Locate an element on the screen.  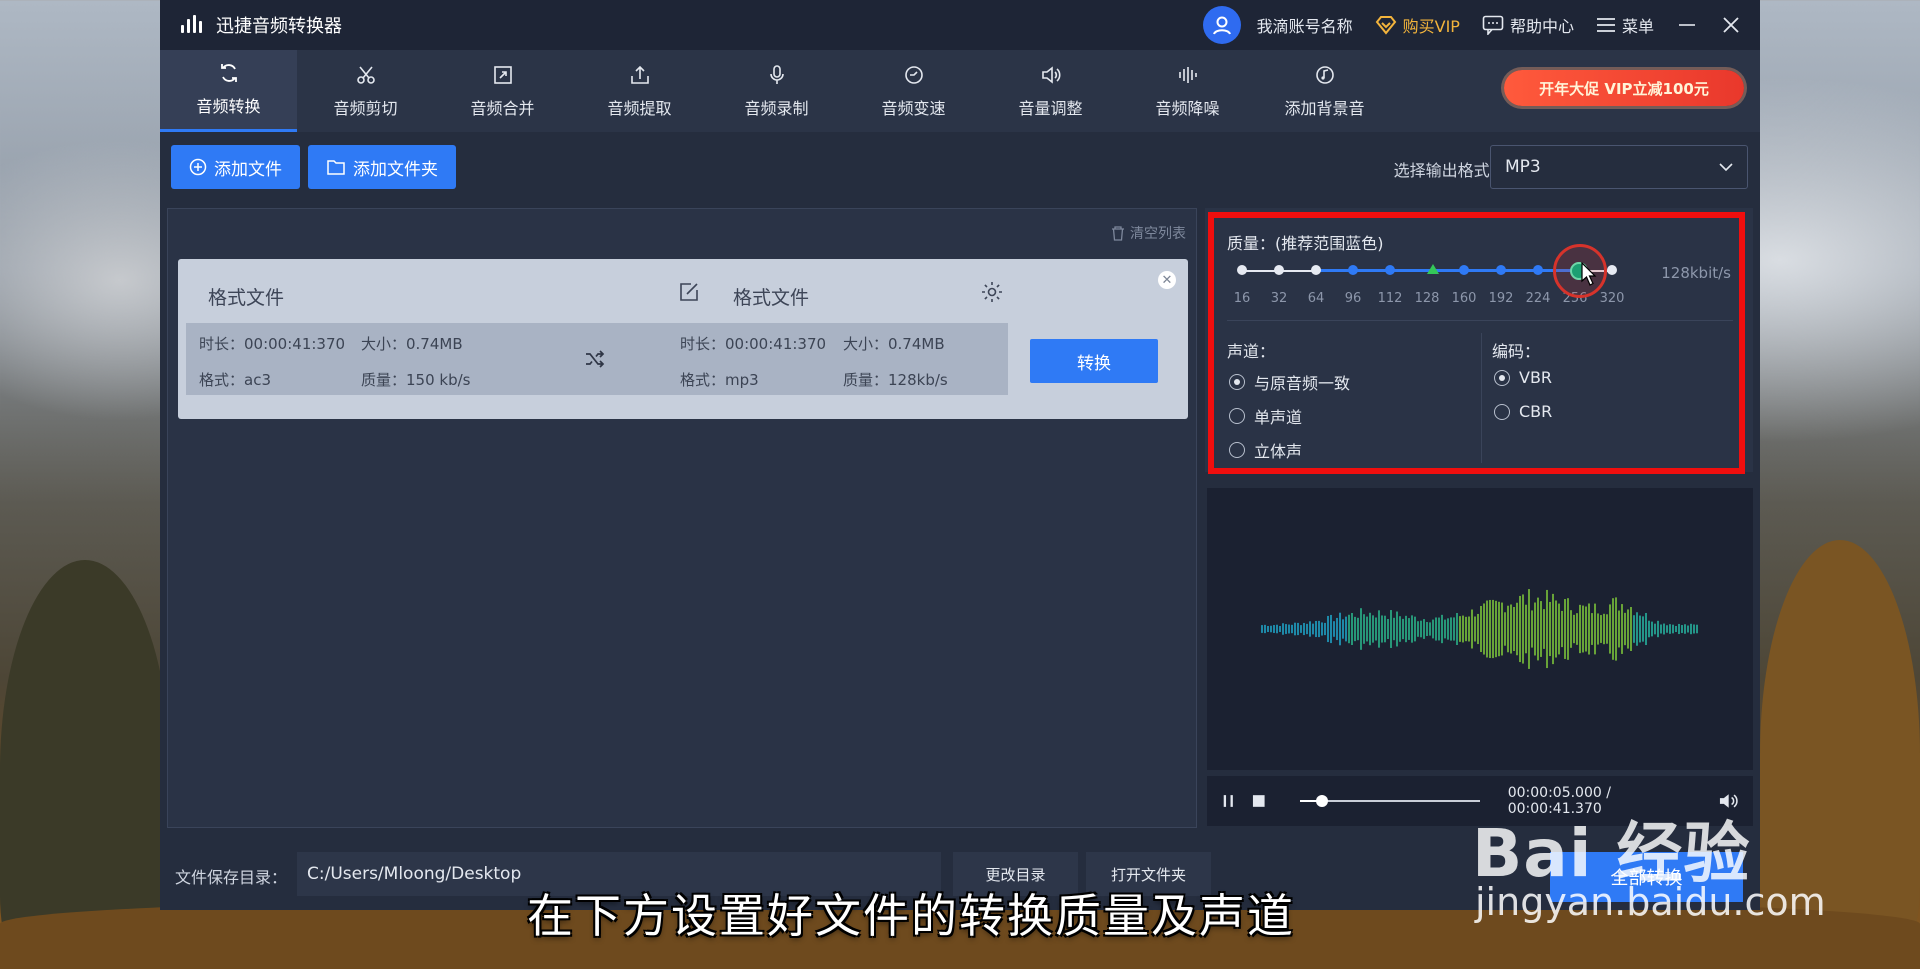
tool-tabs: 音频转换 音频剪切 音频合并 音频提取 音频录制 音频变速 音量调整 音频降噪 is located at coordinates (960, 91).